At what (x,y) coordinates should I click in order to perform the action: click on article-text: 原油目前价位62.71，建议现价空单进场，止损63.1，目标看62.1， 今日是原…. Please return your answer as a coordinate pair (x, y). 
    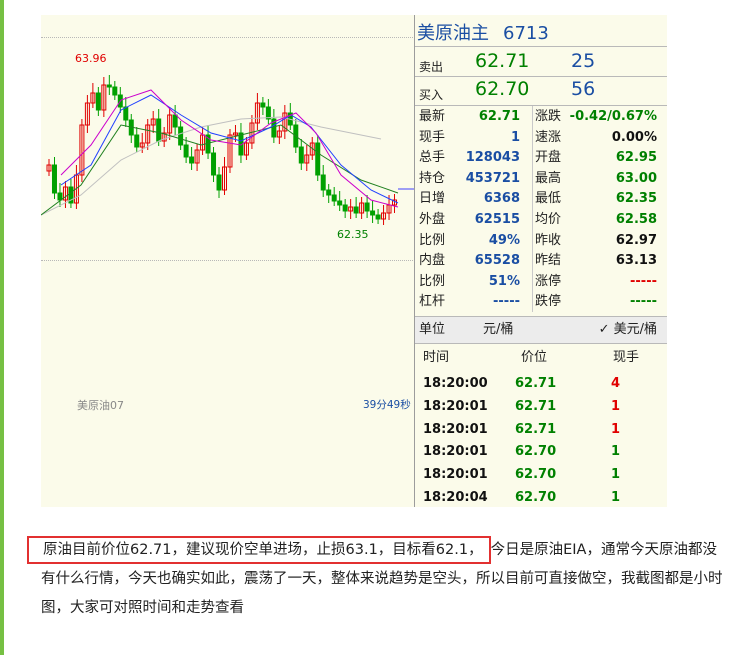
    Looking at the image, I should click on (379, 579).